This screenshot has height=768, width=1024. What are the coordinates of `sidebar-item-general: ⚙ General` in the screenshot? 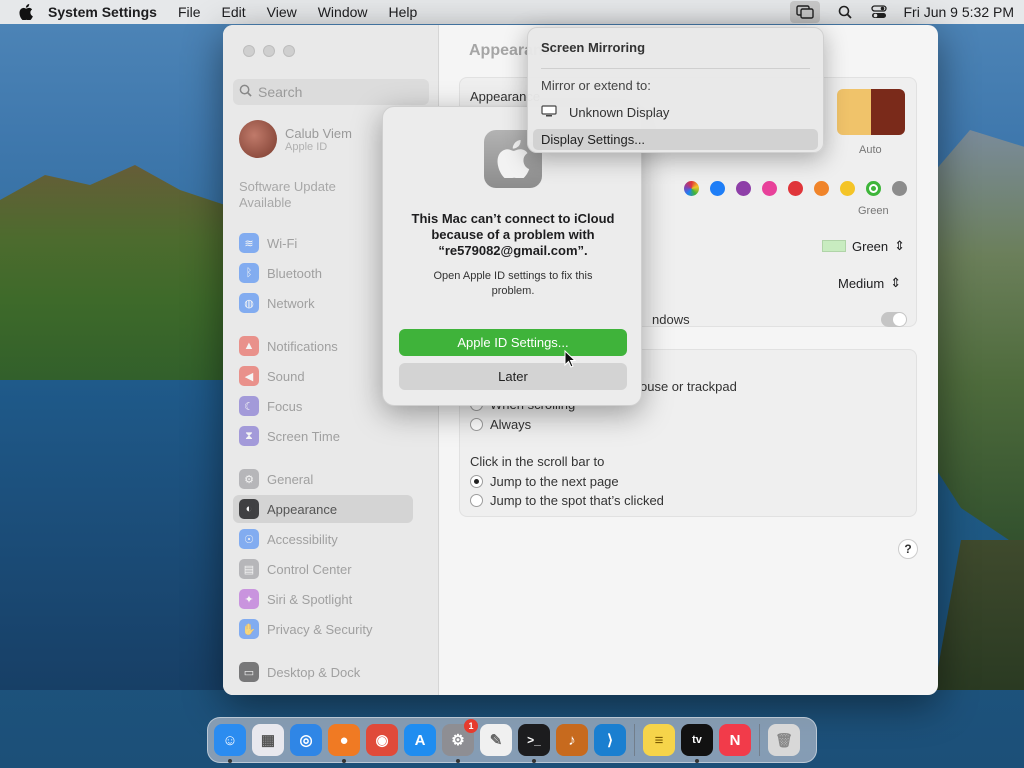 It's located at (323, 479).